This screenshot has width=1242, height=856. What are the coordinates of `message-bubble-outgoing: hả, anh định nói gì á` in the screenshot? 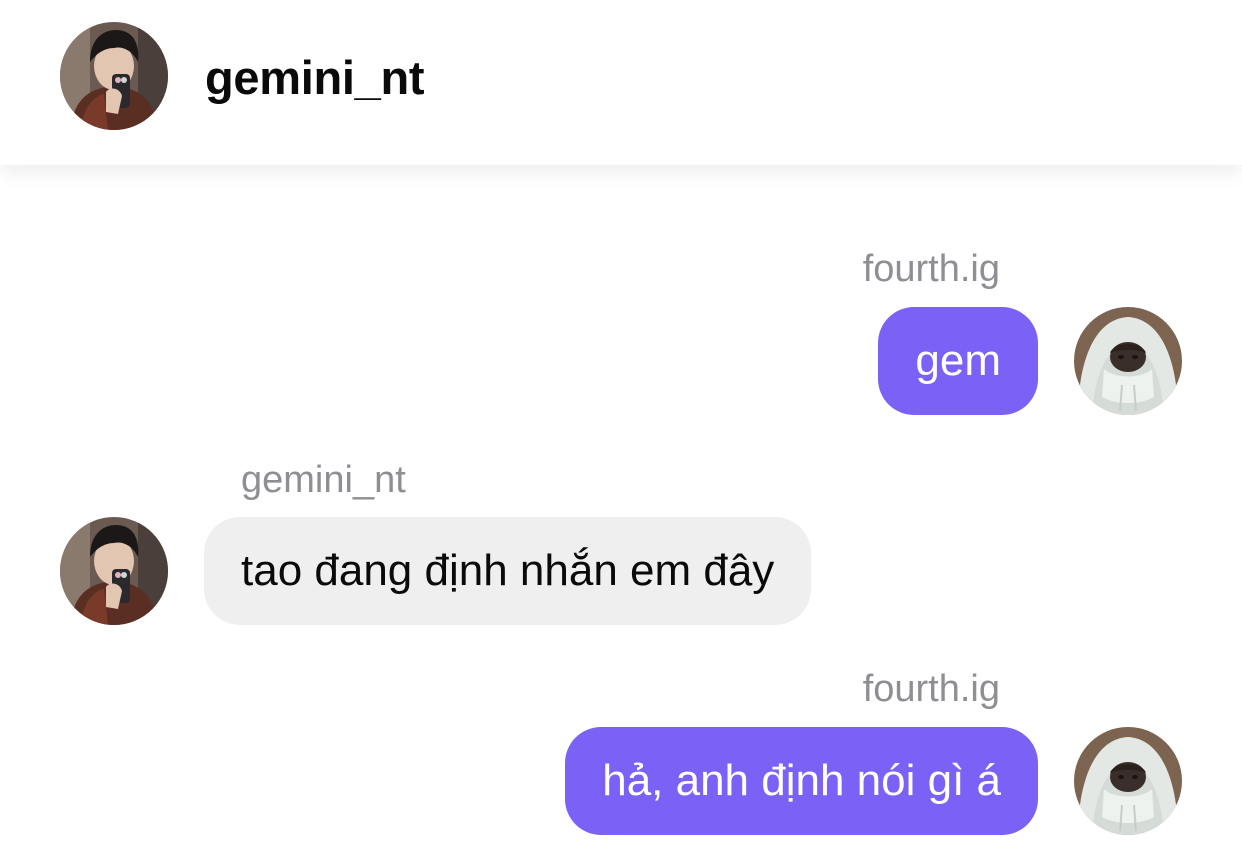 It's located at (801, 781).